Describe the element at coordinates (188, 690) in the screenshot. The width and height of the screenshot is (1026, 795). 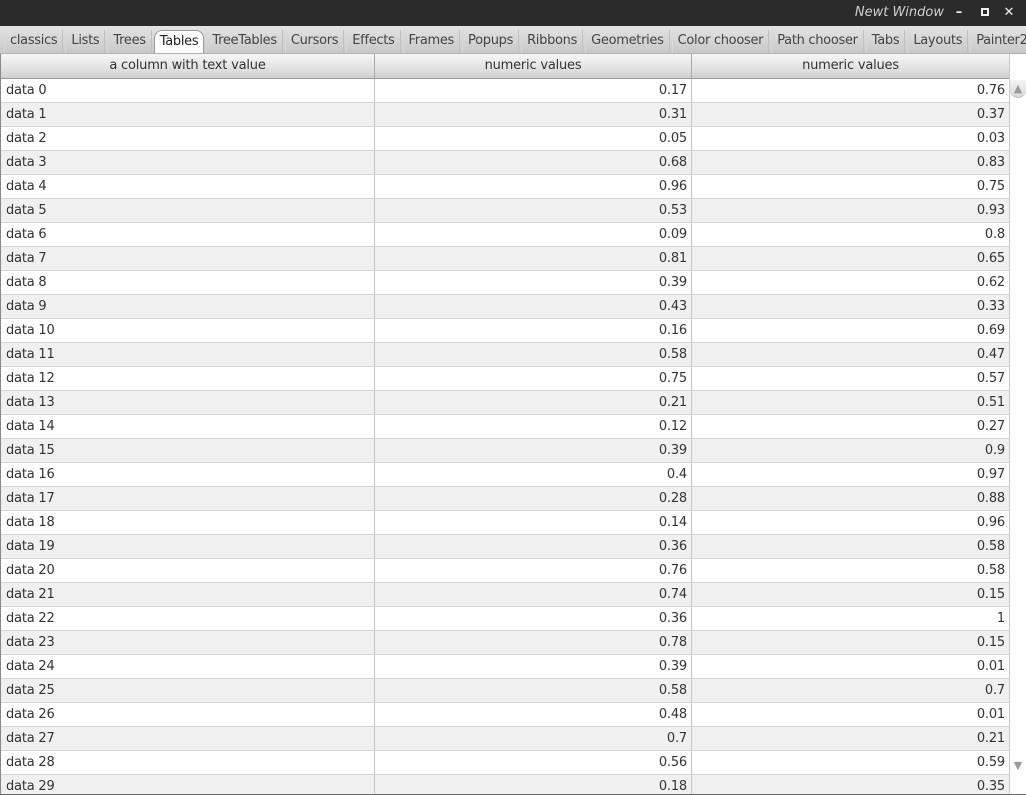
I see `cell-text: data 25` at that location.